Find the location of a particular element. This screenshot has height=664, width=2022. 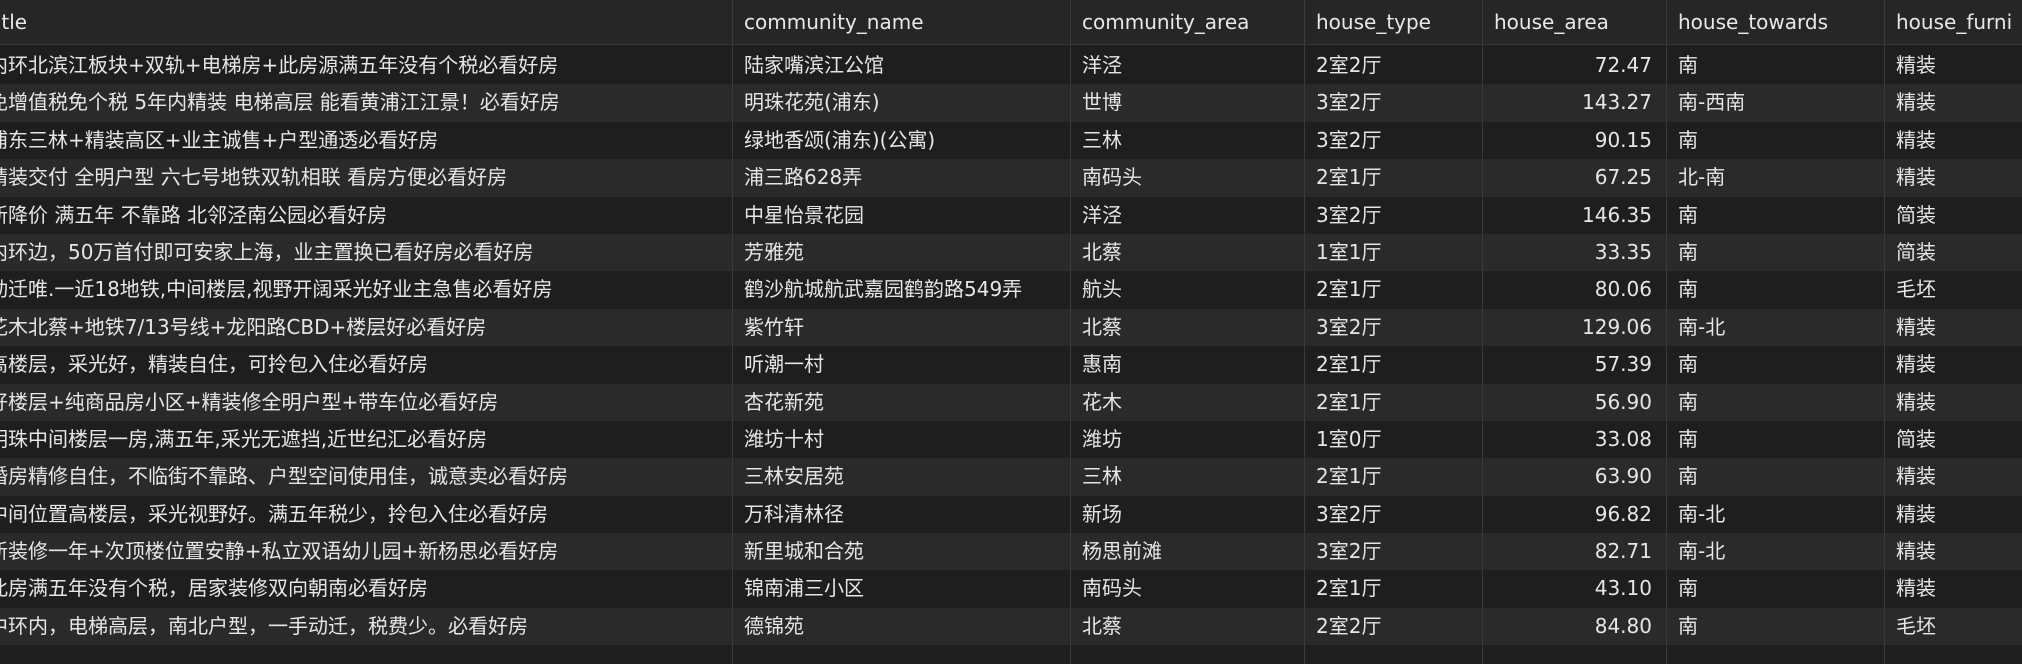

house-area-cell: 146.35 is located at coordinates (1574, 215).